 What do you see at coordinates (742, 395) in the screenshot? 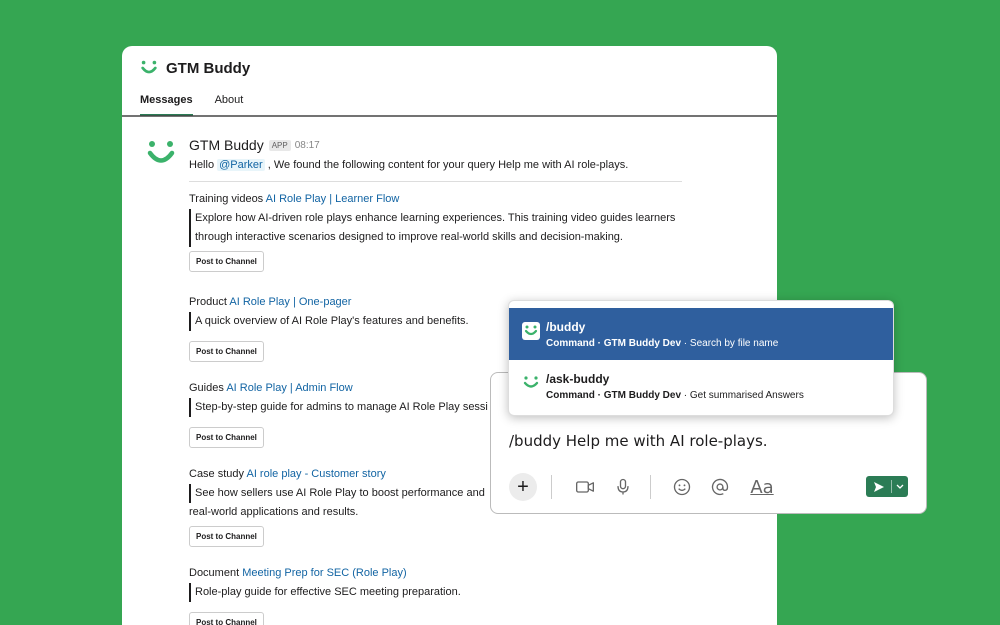
I see `command-description: · Get summarised Answers` at bounding box center [742, 395].